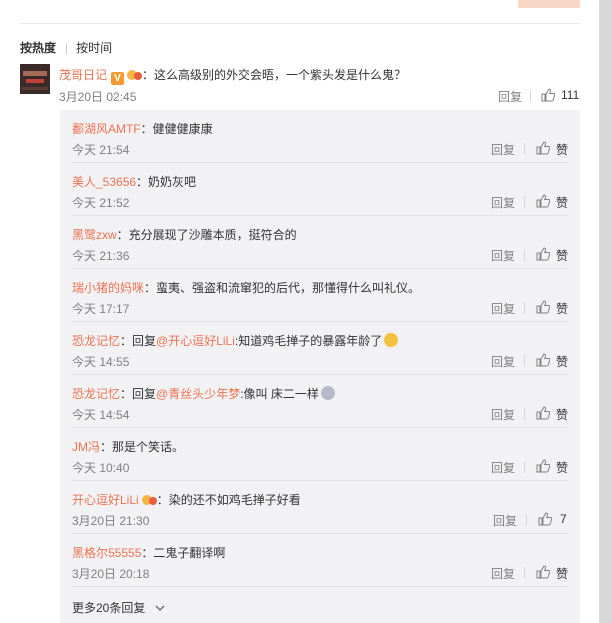 The height and width of the screenshot is (623, 612). What do you see at coordinates (101, 362) in the screenshot?
I see `reply-timestamp: 今天 14:55` at bounding box center [101, 362].